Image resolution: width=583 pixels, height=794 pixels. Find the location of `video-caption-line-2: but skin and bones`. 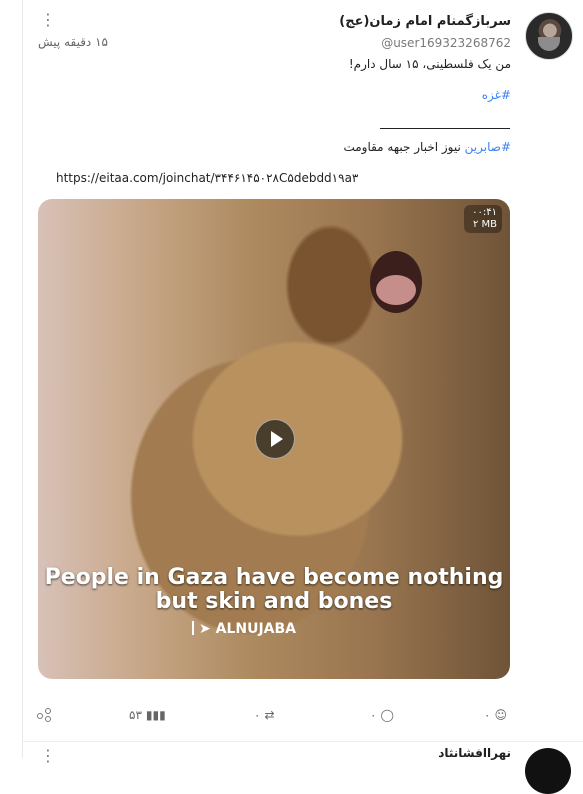

video-caption-line-2: but skin and bones is located at coordinates (274, 601).